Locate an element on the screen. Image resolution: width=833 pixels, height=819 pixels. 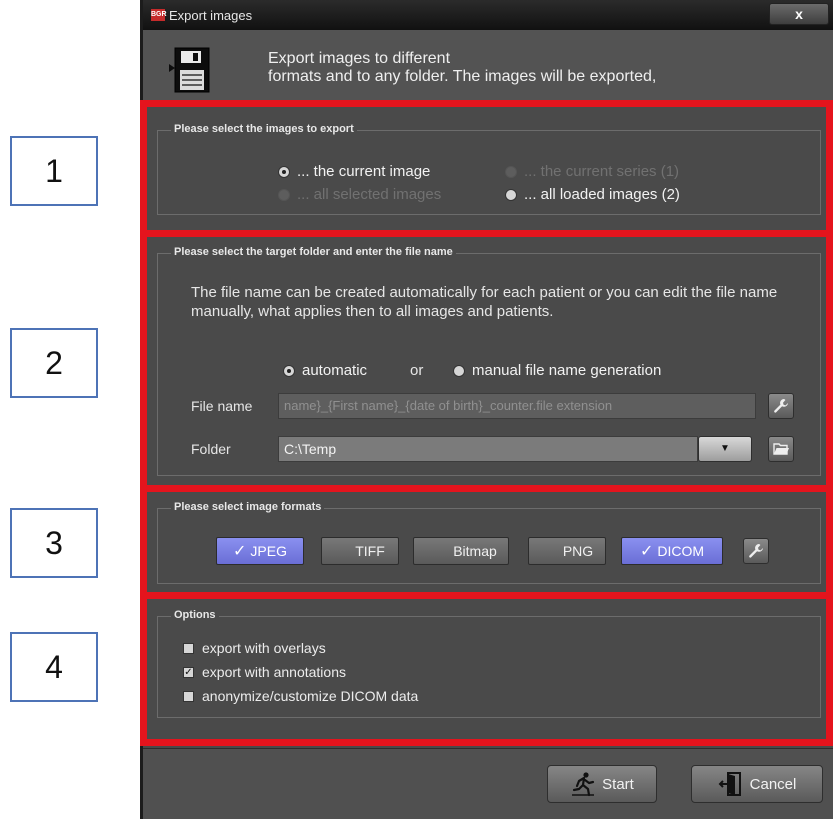
format-dicom-toggle: ✓ DICOM is located at coordinates (672, 551).